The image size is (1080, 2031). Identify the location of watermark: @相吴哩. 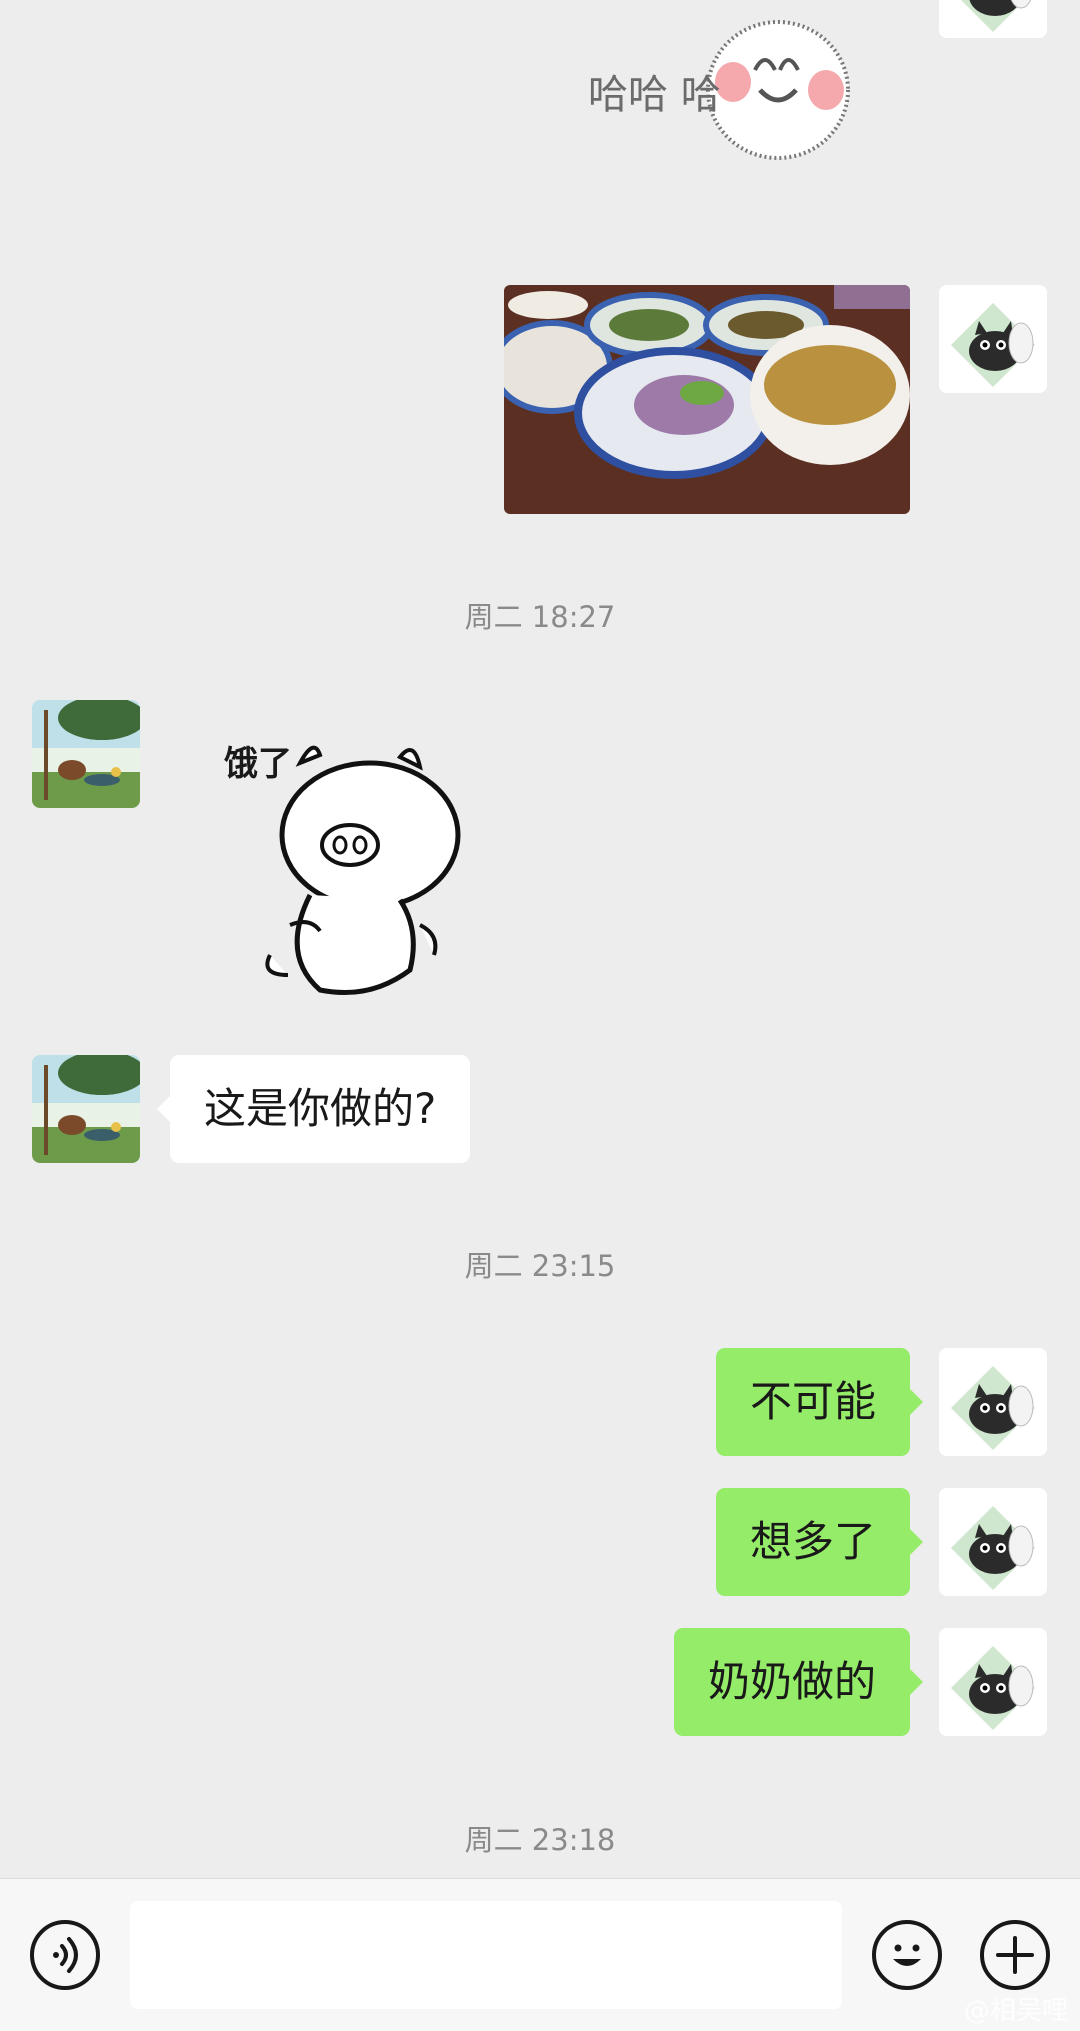
(1015, 2011).